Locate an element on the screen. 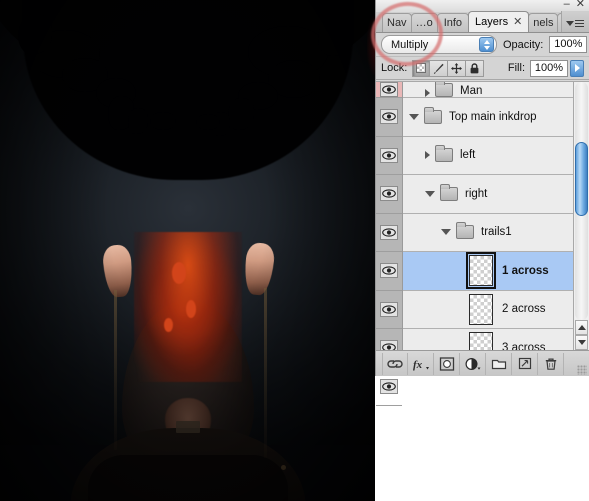  hamburger-icon is located at coordinates (579, 23).